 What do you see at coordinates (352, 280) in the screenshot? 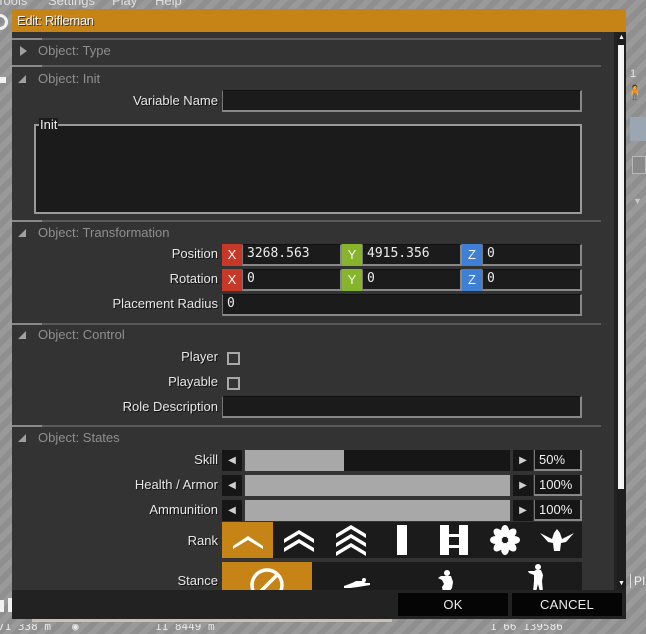
I see `axis-y-badge: Y` at bounding box center [352, 280].